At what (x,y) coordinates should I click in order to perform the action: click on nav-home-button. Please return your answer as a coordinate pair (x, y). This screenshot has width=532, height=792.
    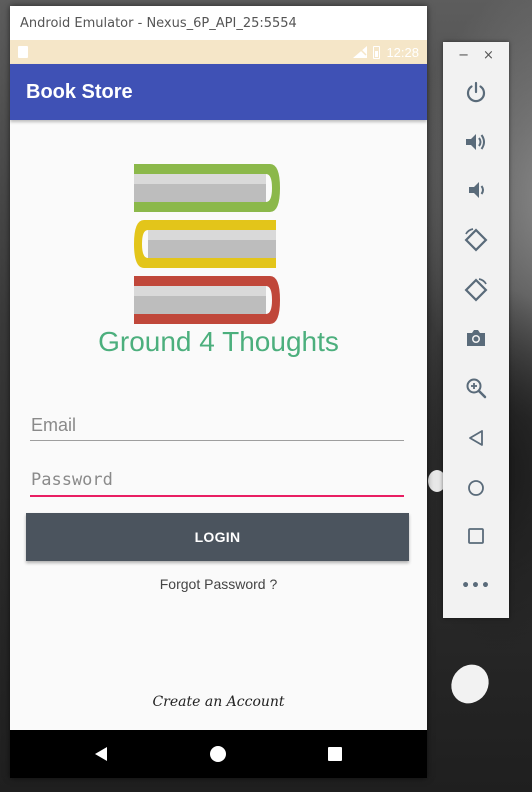
    Looking at the image, I should click on (218, 754).